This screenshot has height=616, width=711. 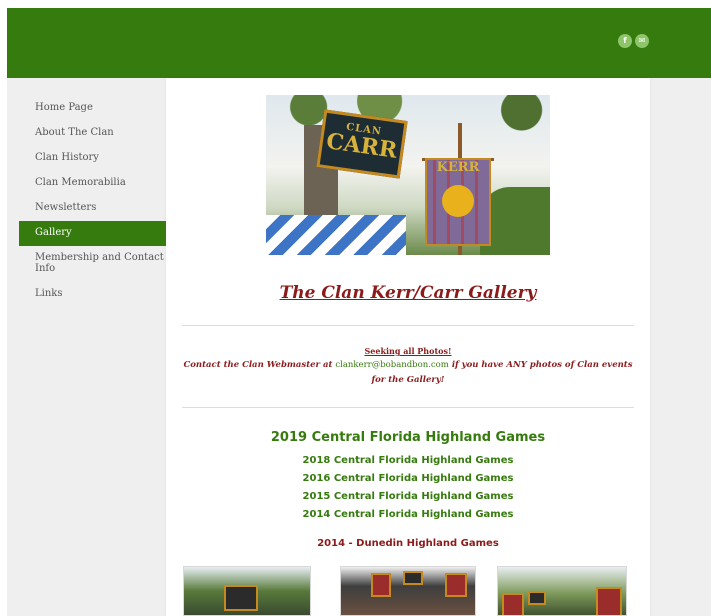 I want to click on sidebar-item-newsletters: Newsletters, so click(x=92, y=208).